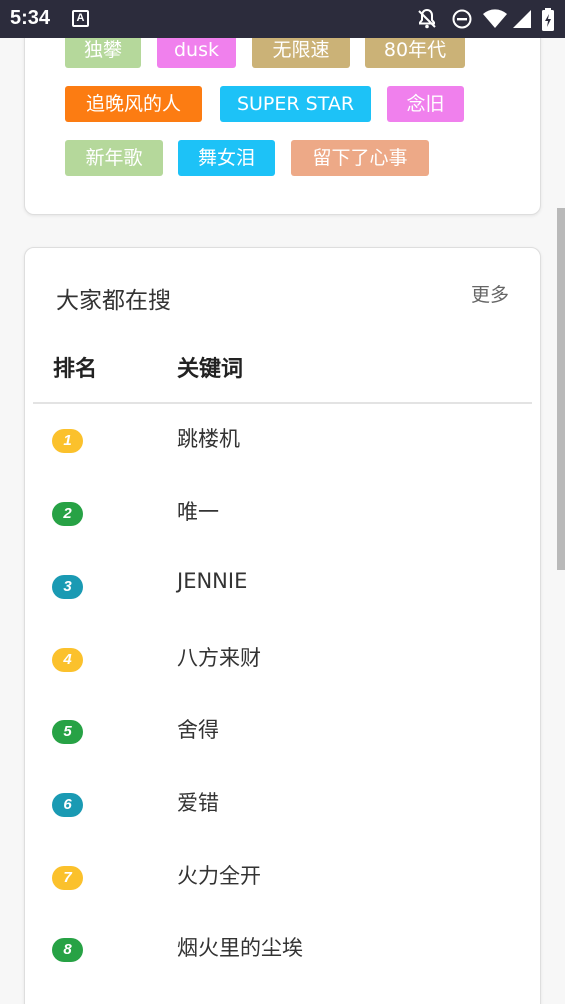 The width and height of the screenshot is (565, 1004). I want to click on rank-badge: 1, so click(67, 441).